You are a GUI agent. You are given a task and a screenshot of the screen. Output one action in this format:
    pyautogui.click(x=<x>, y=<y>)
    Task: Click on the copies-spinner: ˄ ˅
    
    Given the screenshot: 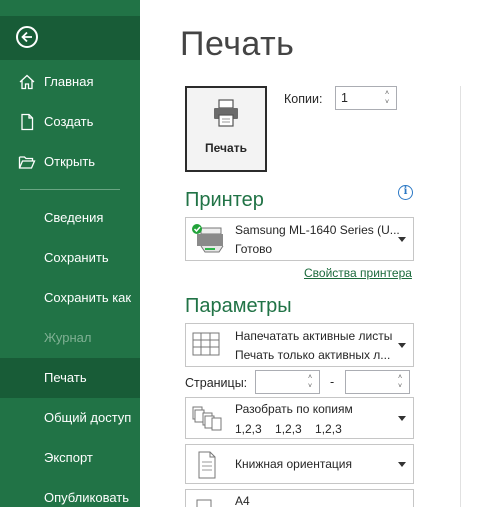 What is the action you would take?
    pyautogui.click(x=389, y=98)
    